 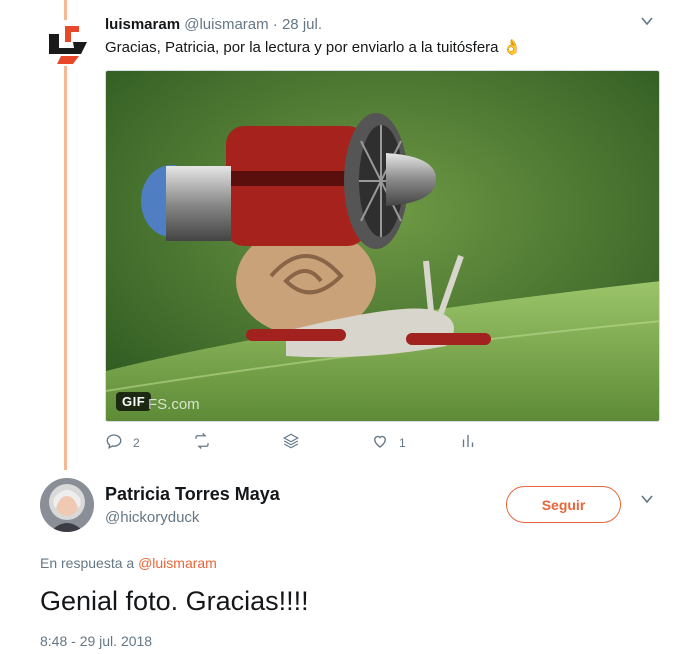 I want to click on tweet1-actions-bar: 2 1, so click(x=305, y=445).